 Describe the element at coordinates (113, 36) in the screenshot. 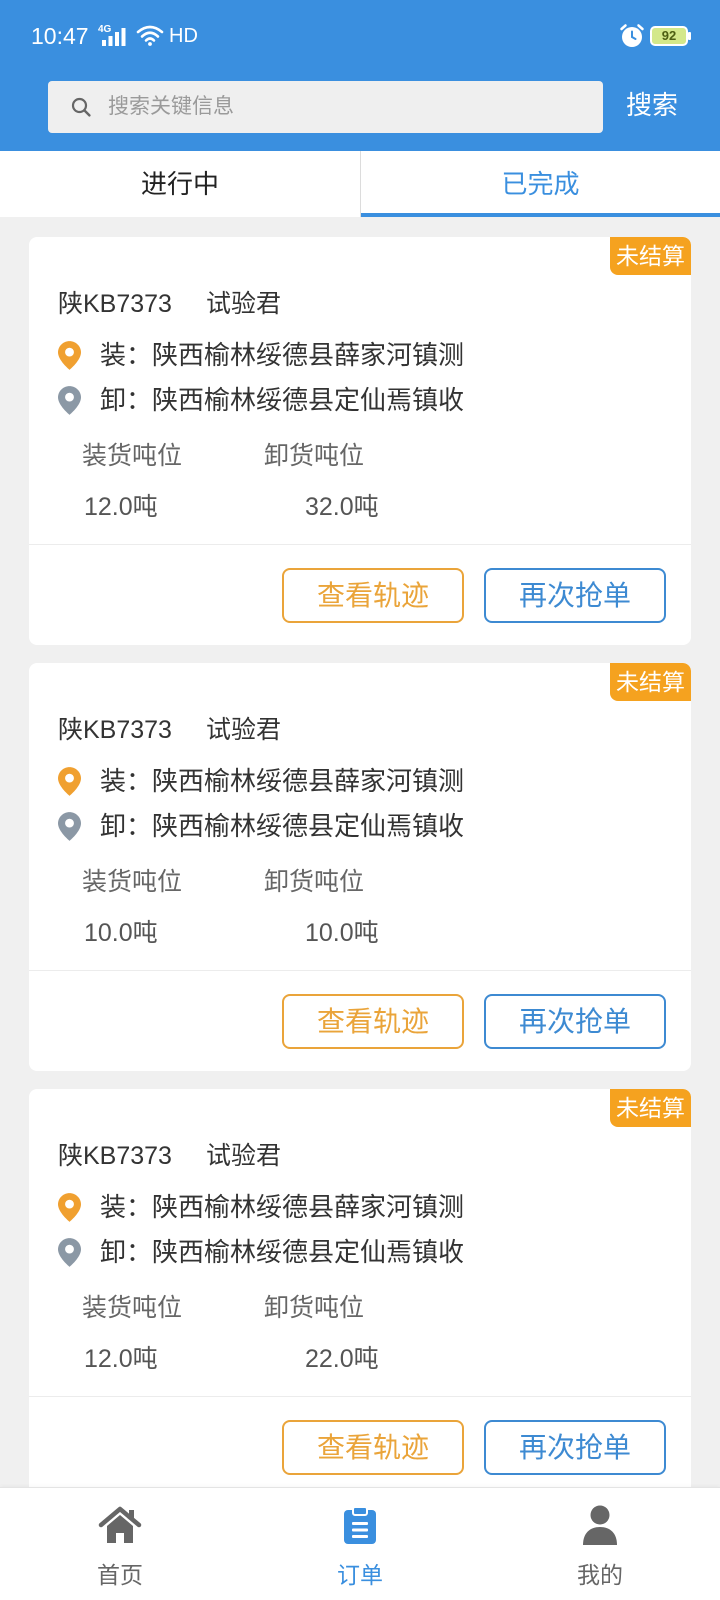

I see `cellular-signal-icon: 4G` at that location.